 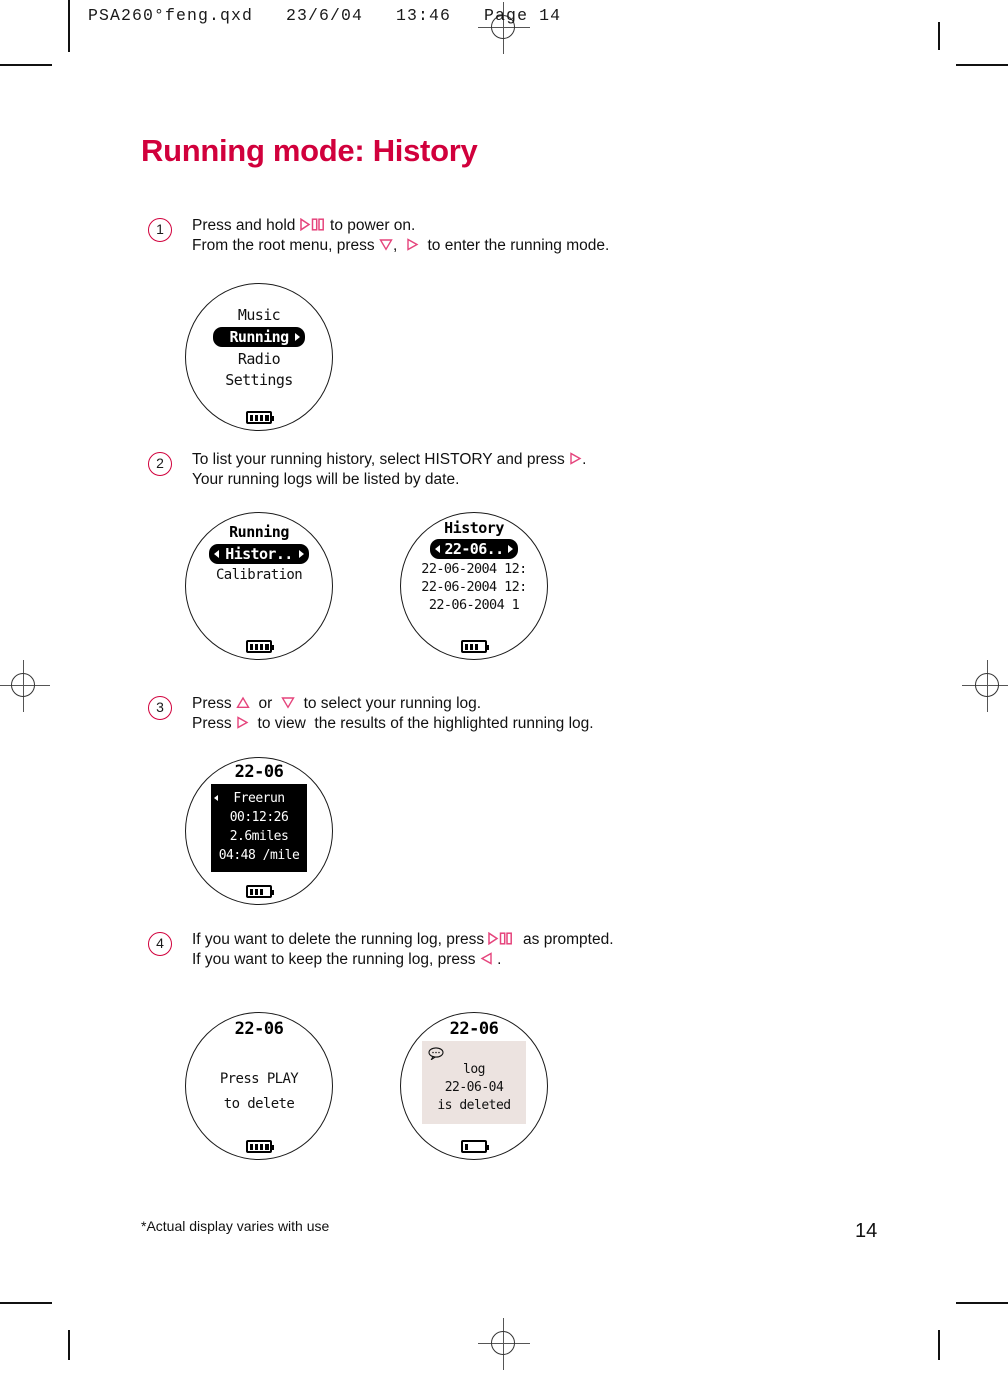 I want to click on deleted-confirm-line-3: is deleted, so click(x=474, y=1105).